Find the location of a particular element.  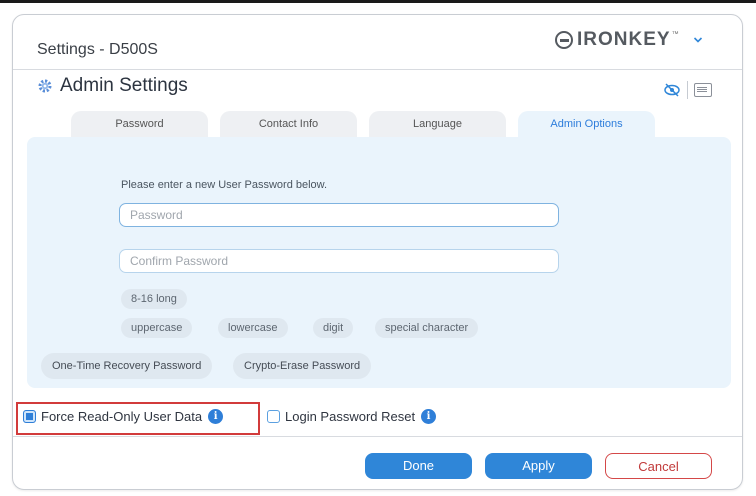

keyboard-icon is located at coordinates (703, 90).